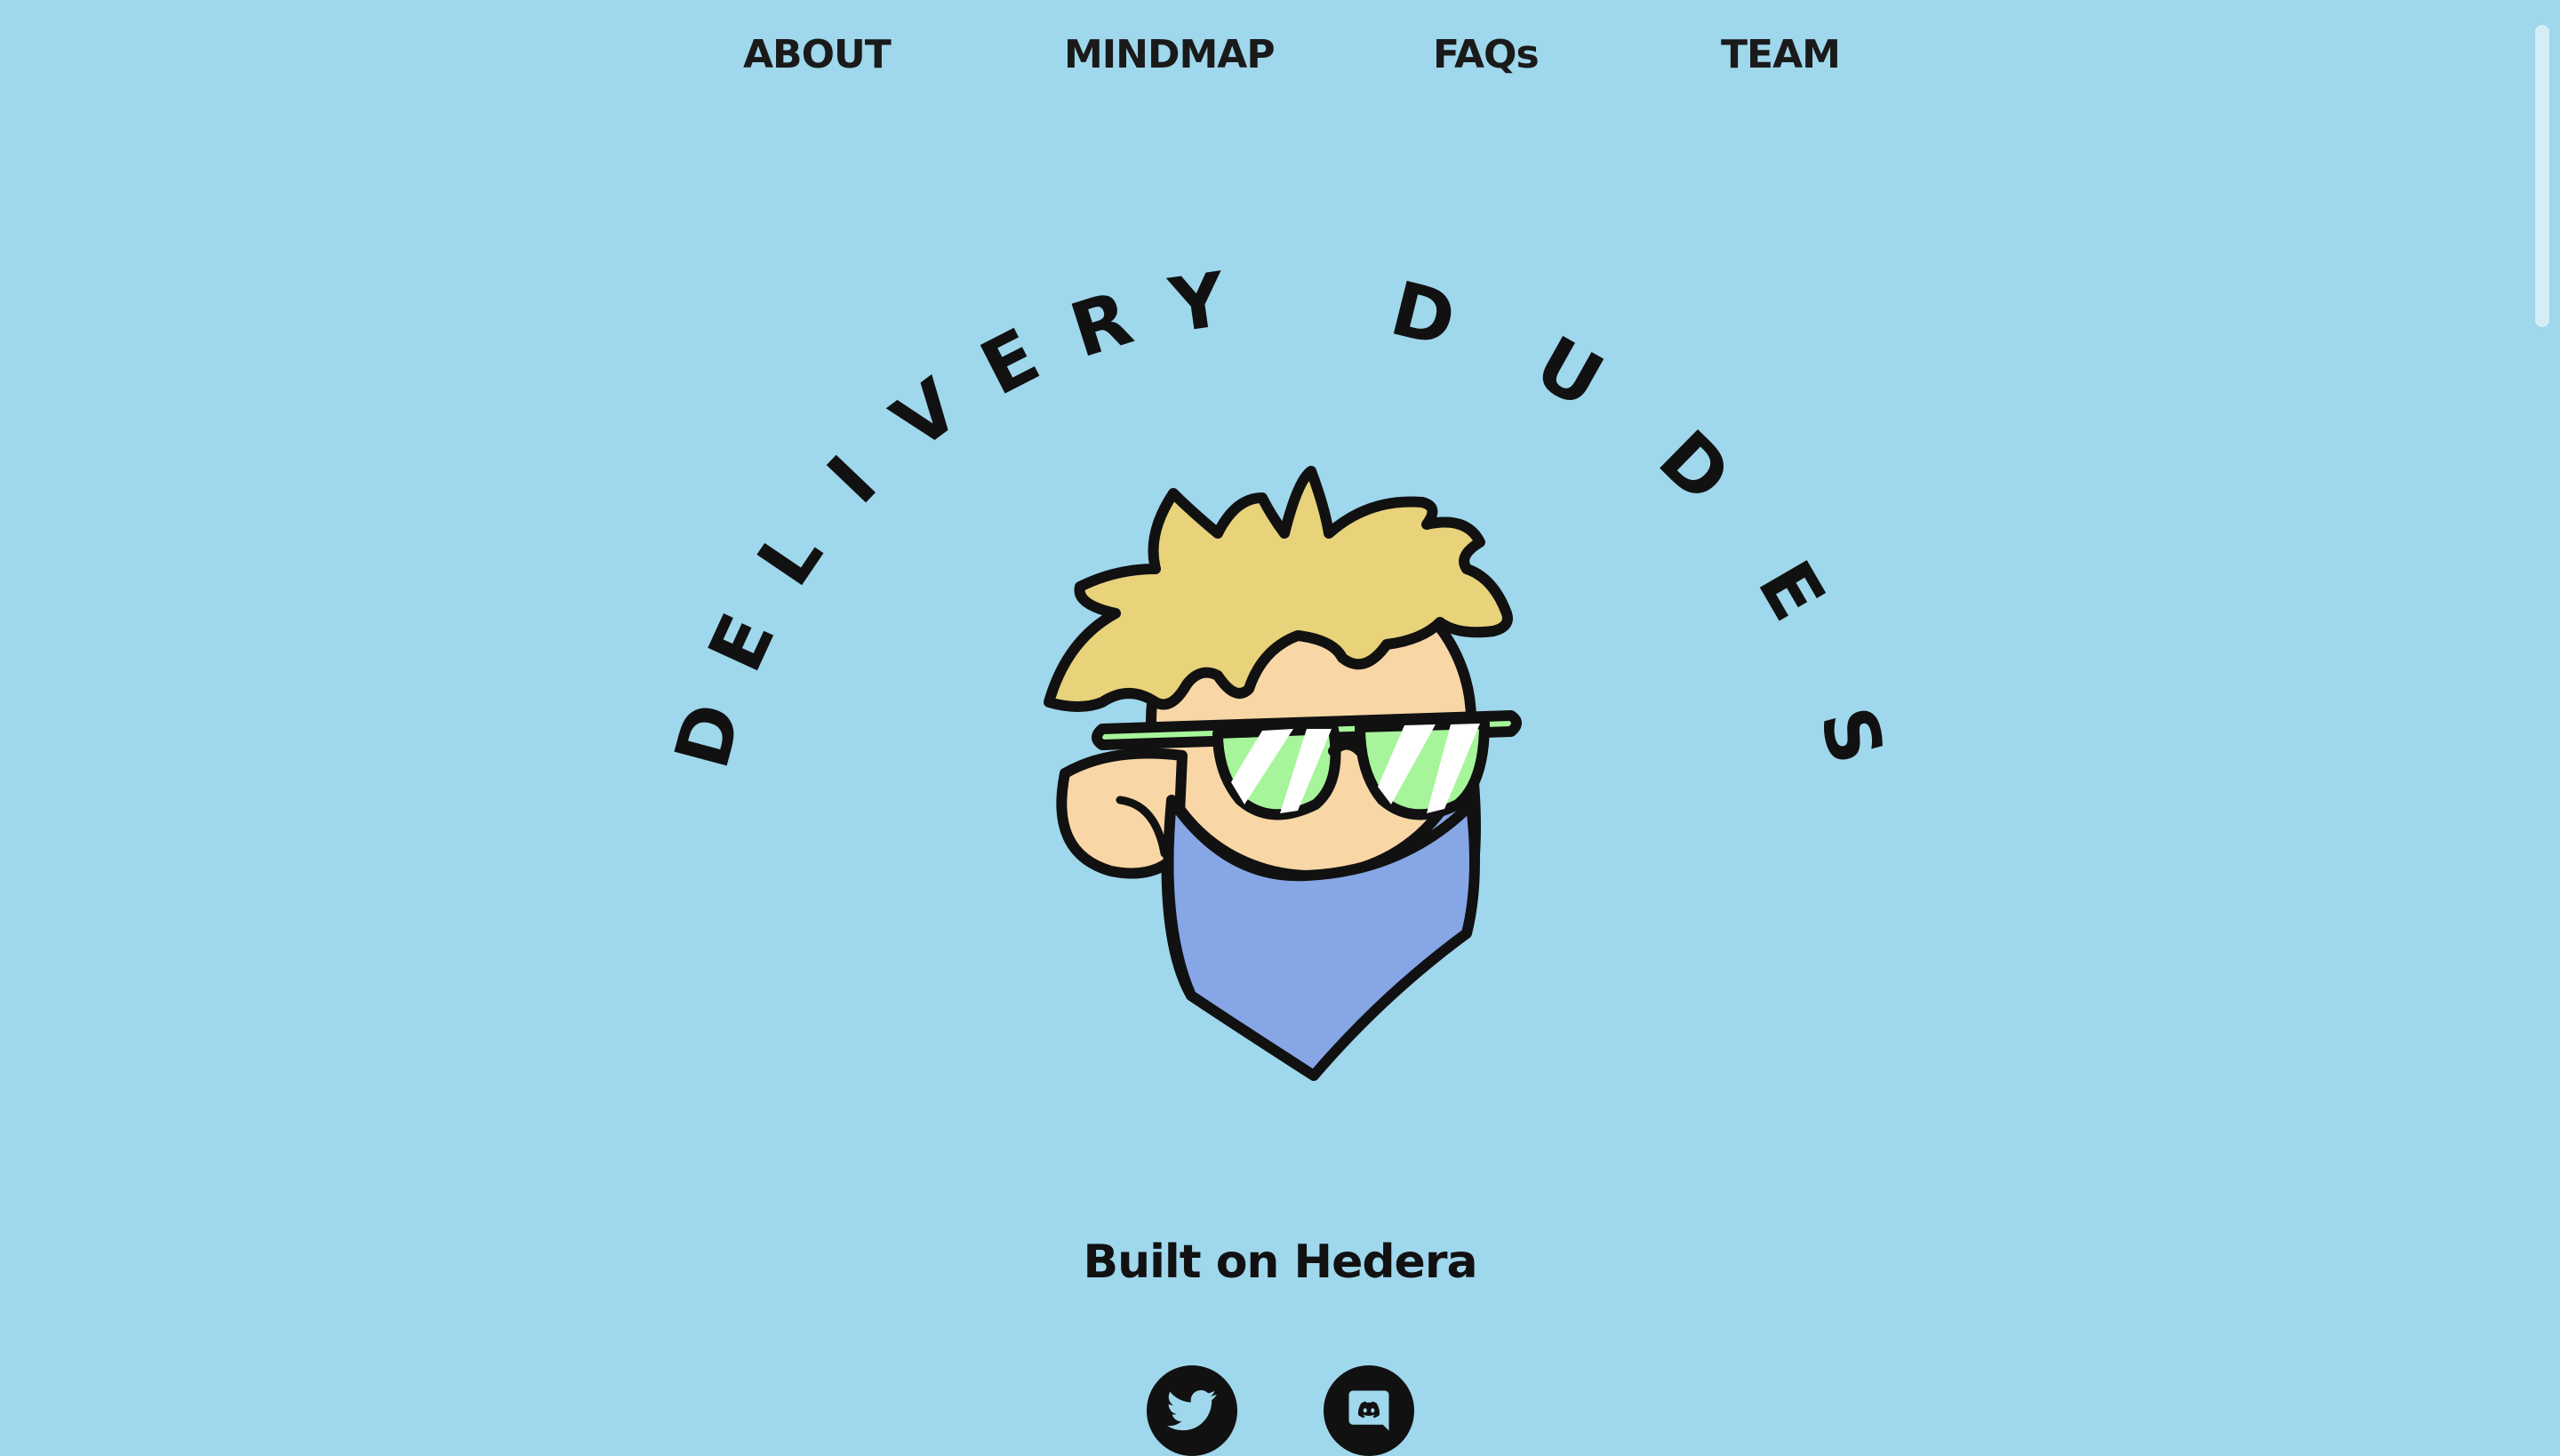 The height and width of the screenshot is (1456, 2560). What do you see at coordinates (1280, 1262) in the screenshot?
I see `built-on-hedera-text: Built on Hedera` at bounding box center [1280, 1262].